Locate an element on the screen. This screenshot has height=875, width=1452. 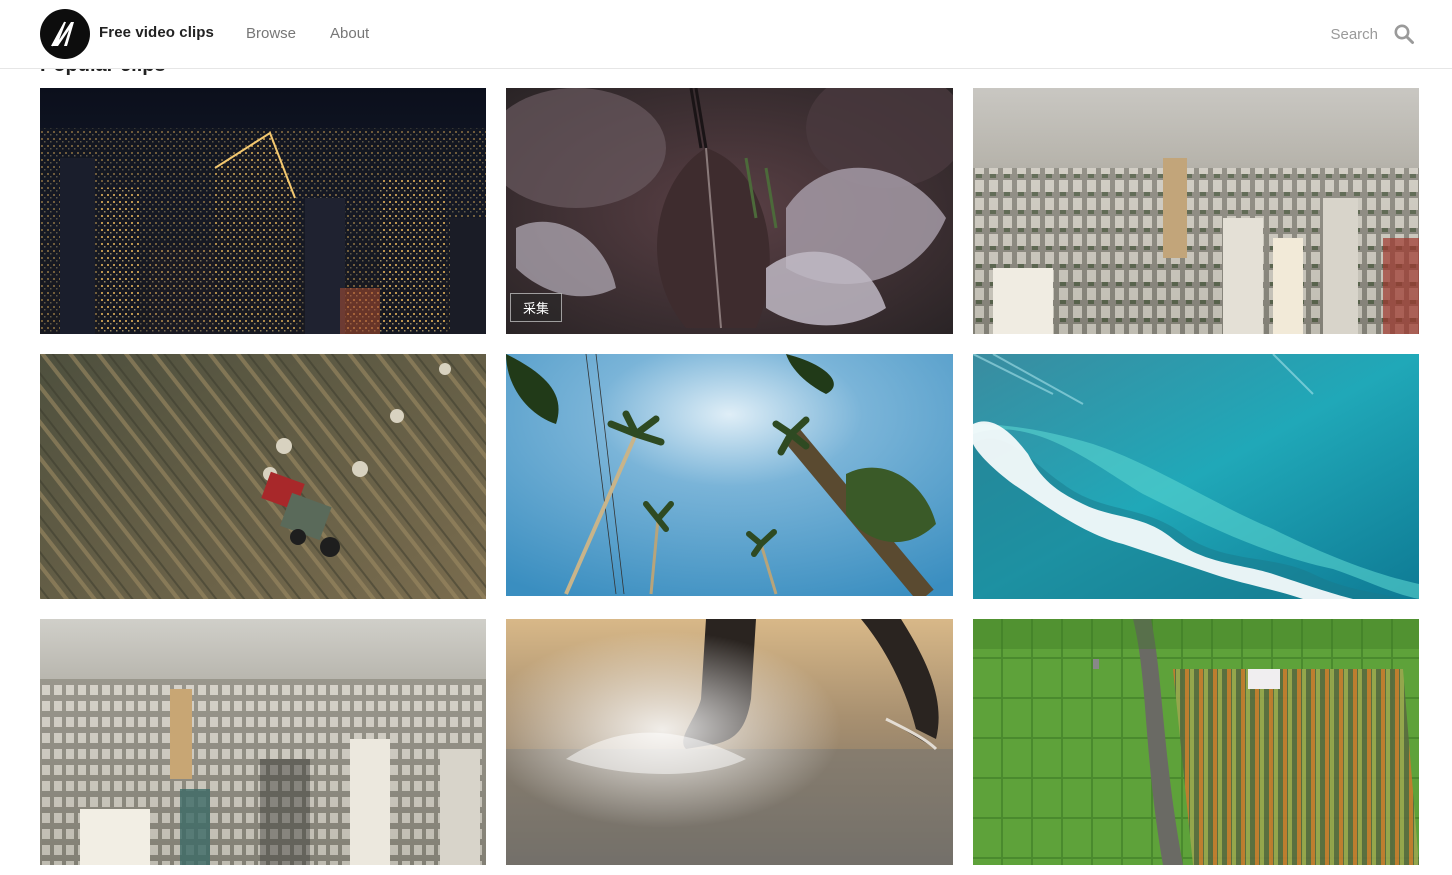
video-thumbnail-water-splash is located at coordinates (729, 742).